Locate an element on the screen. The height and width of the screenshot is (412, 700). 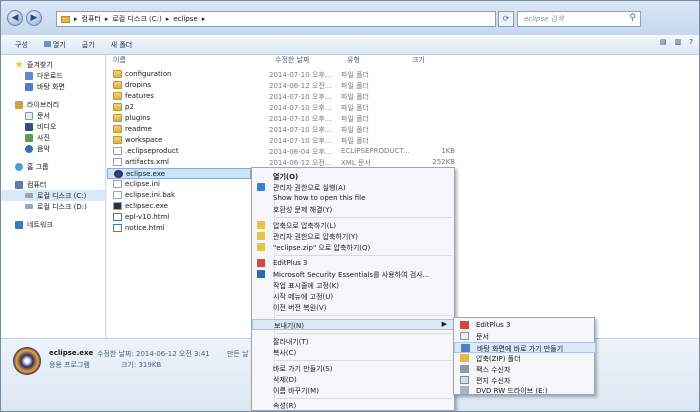
file-row-selected: eclipse.exe is located at coordinates (179, 173).